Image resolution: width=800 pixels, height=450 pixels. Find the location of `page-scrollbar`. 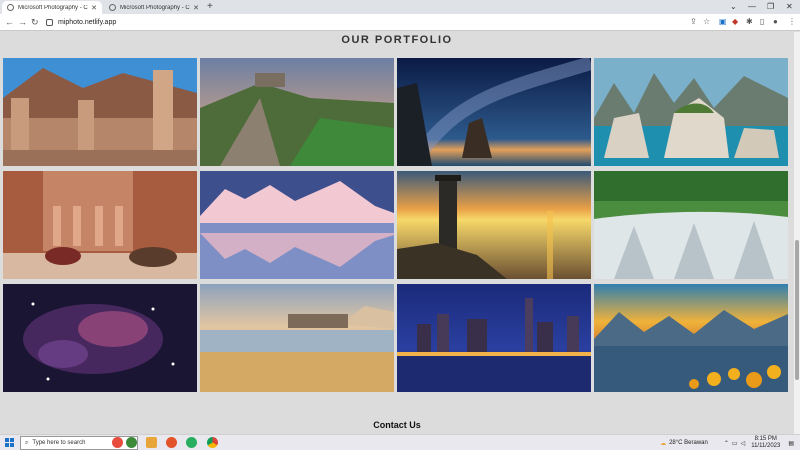

page-scrollbar is located at coordinates (797, 233).